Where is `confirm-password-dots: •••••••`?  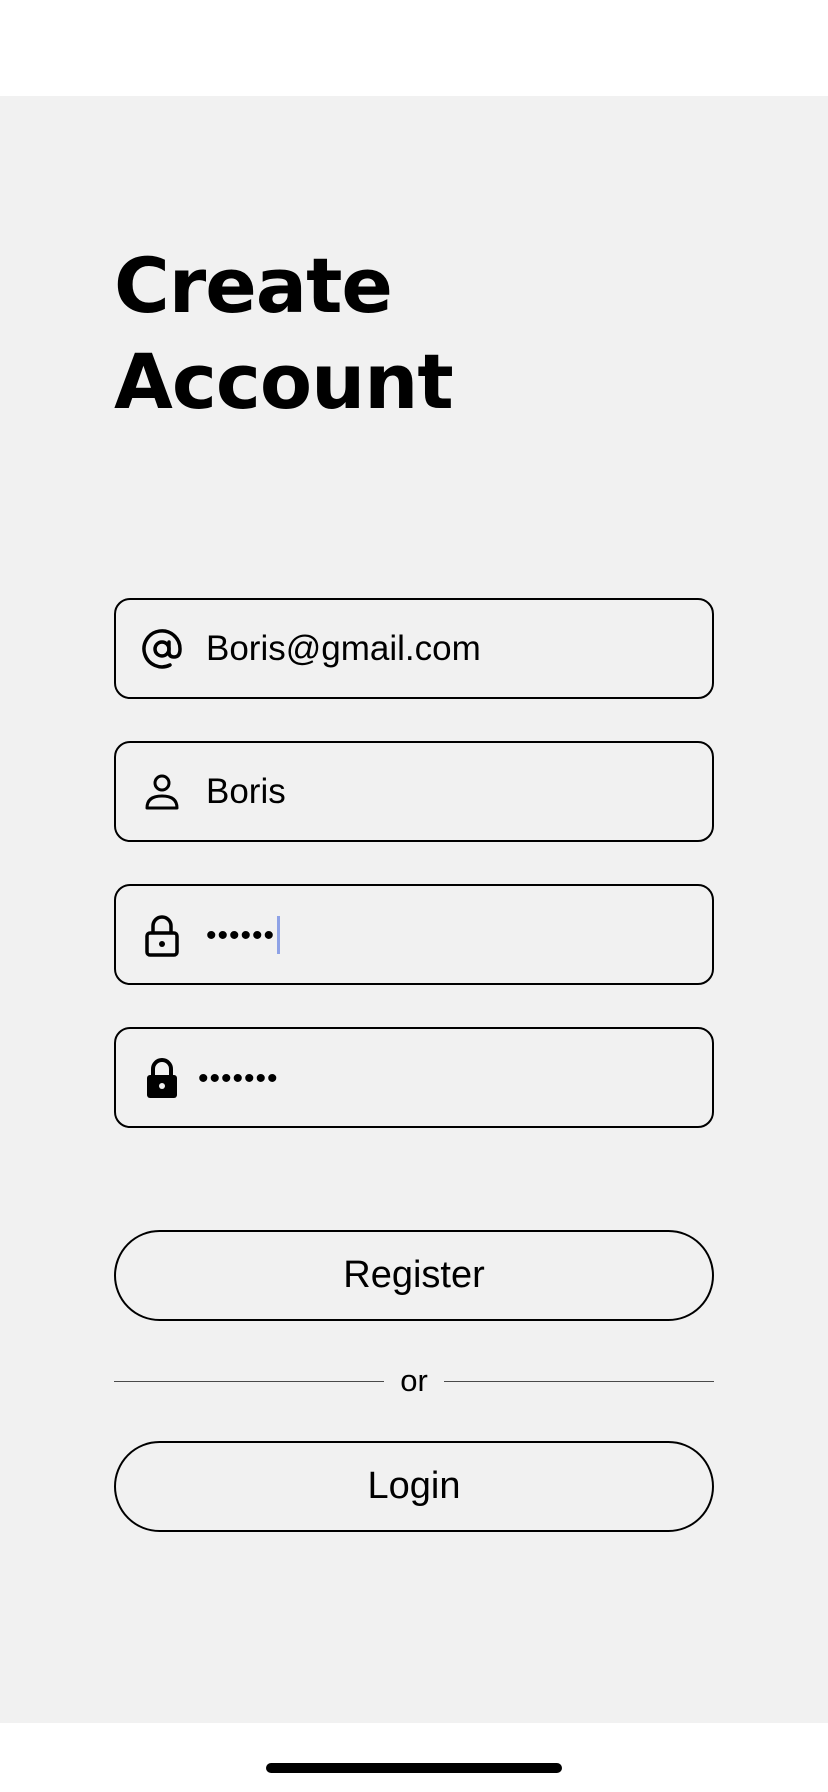 confirm-password-dots: ••••••• is located at coordinates (238, 1078).